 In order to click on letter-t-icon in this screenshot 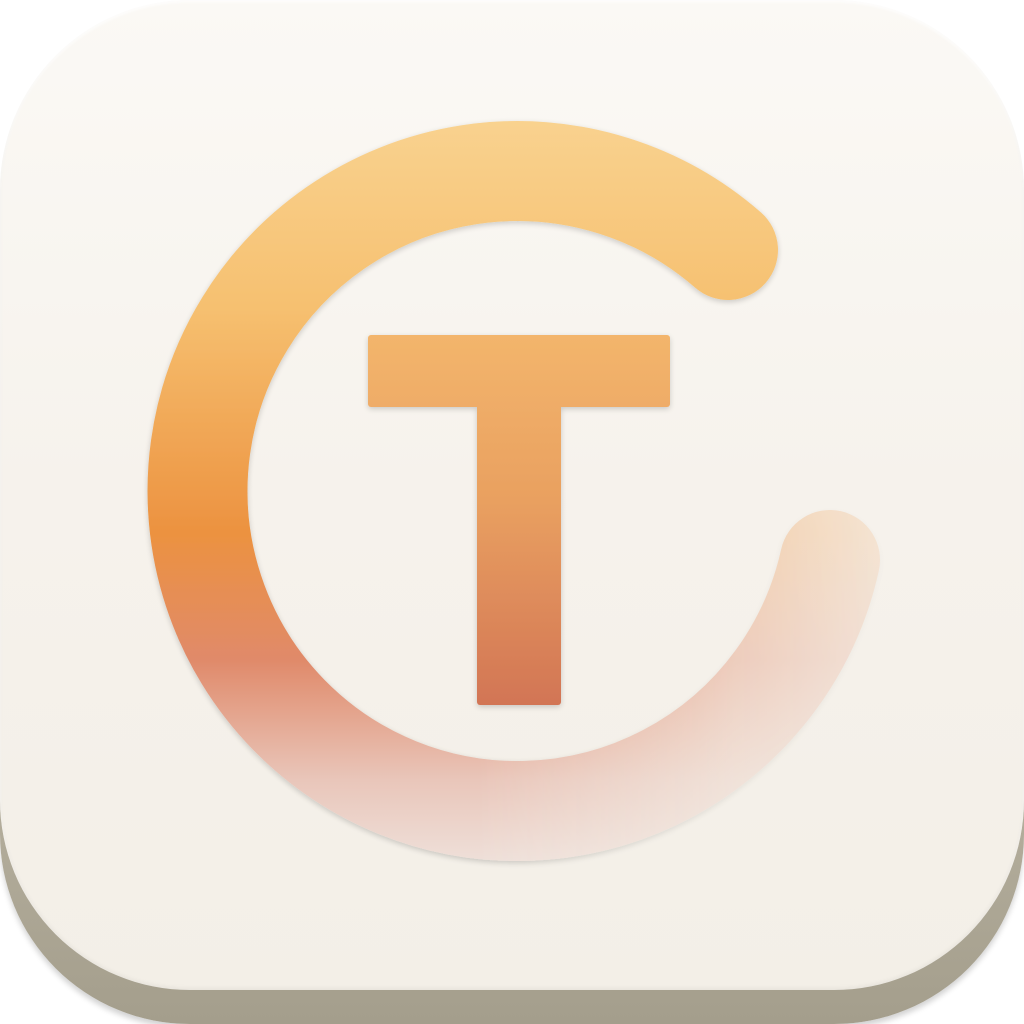, I will do `click(519, 520)`.